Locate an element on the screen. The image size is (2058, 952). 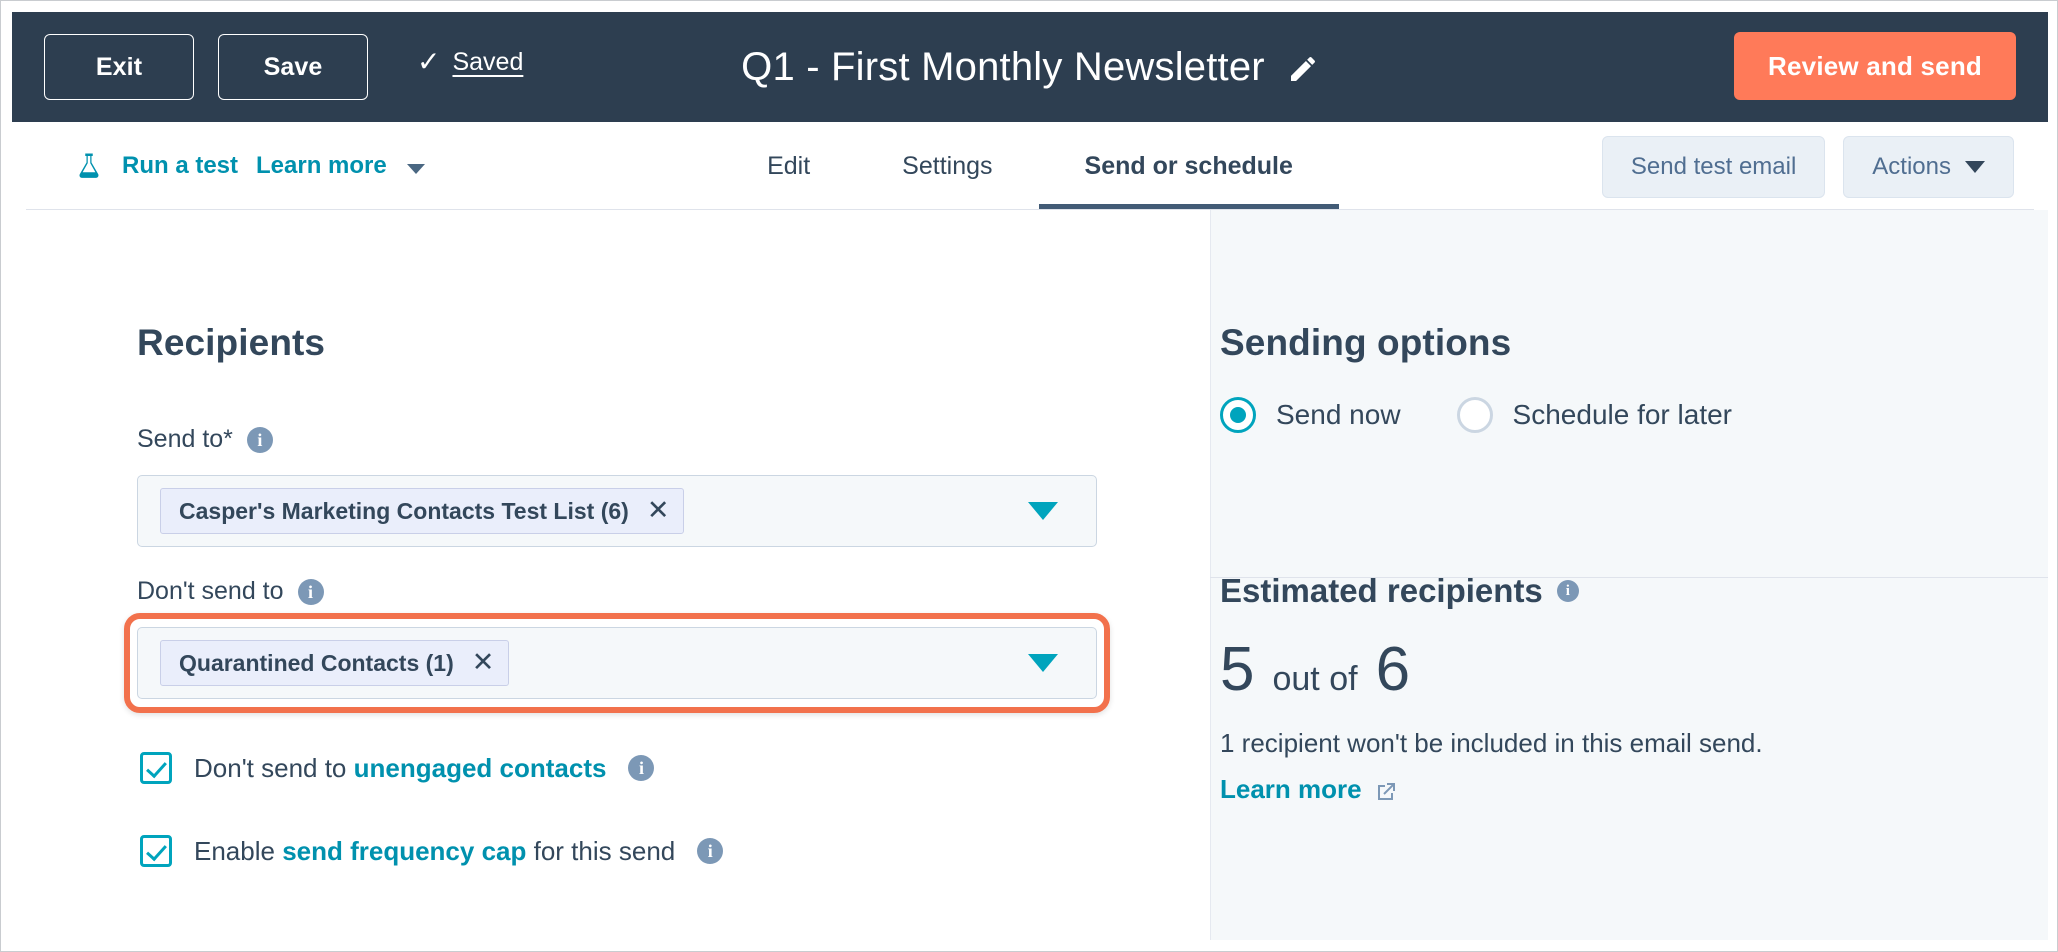
tab-send-or-schedule: Send or schedule is located at coordinates (1189, 166).